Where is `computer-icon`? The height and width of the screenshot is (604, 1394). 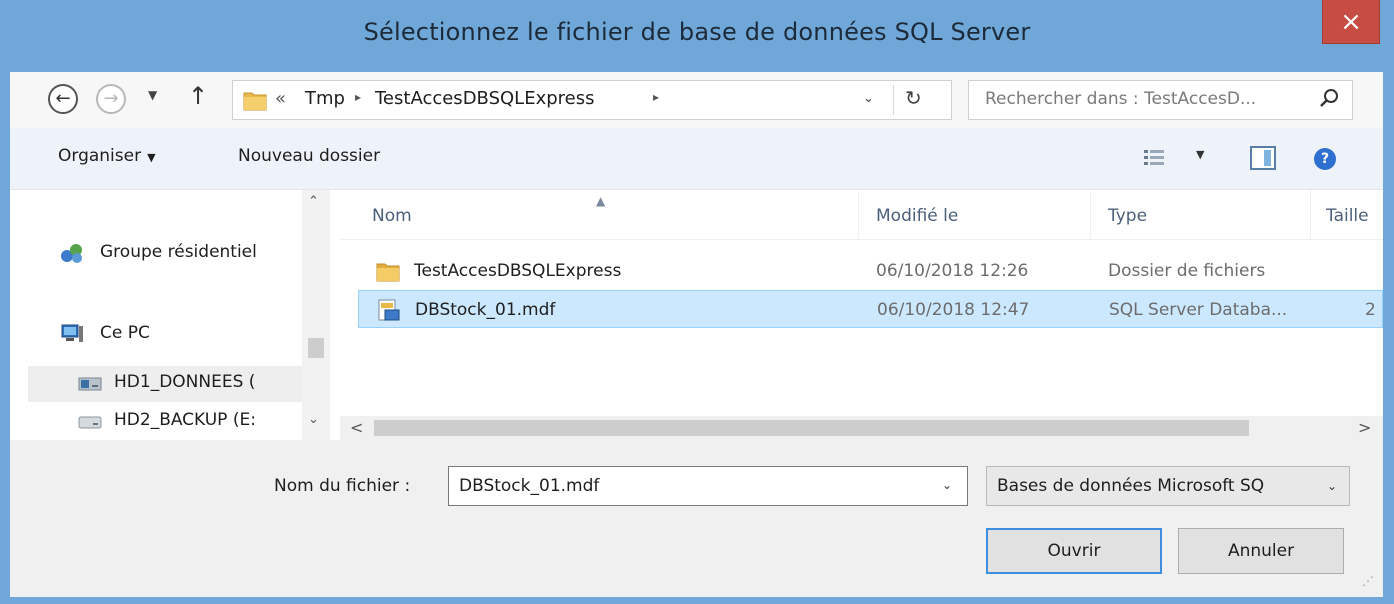 computer-icon is located at coordinates (72, 333).